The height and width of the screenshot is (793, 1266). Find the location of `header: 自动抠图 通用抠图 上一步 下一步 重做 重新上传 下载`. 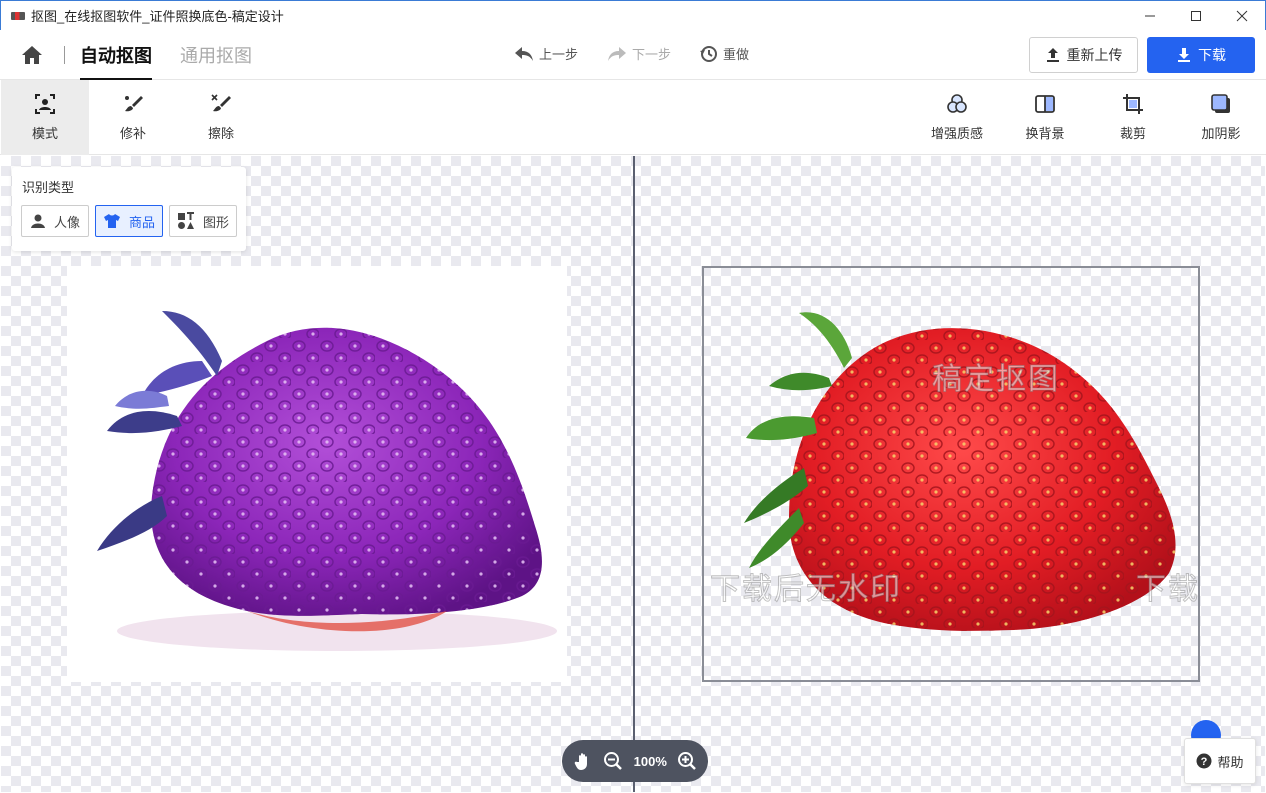

header: 自动抠图 通用抠图 上一步 下一步 重做 重新上传 下载 is located at coordinates (633, 55).